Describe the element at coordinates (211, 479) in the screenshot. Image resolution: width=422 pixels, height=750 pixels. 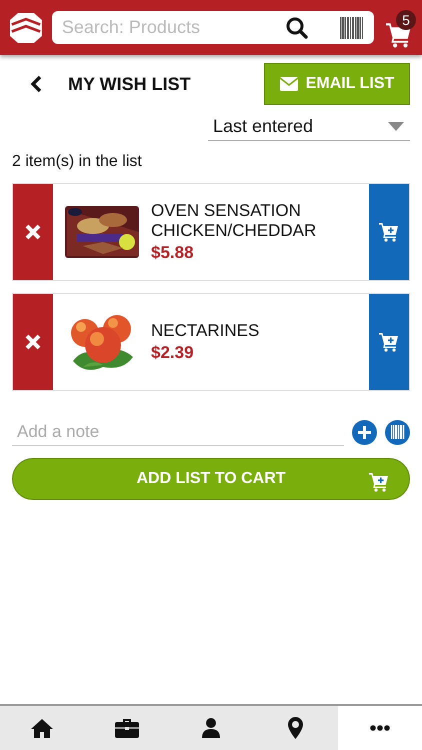
I see `add-list-to-cart-button: ADD LIST TO CART` at that location.